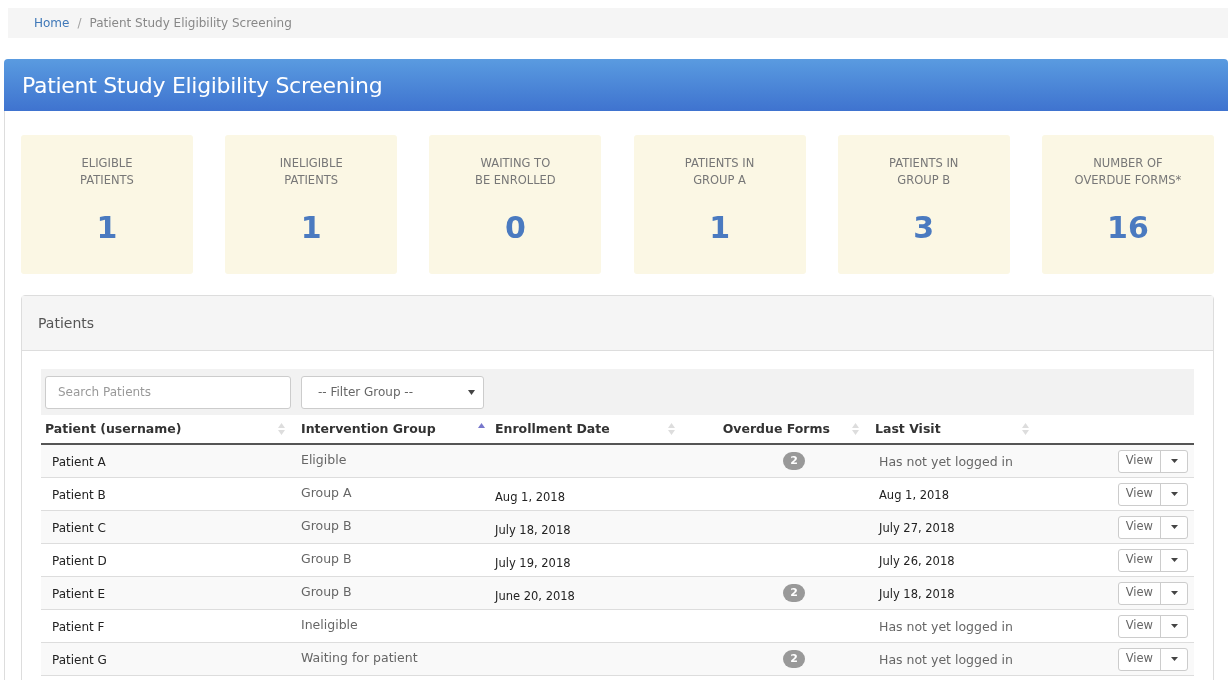 This screenshot has width=1228, height=680. Describe the element at coordinates (79, 462) in the screenshot. I see `patient-name: Patient A` at that location.